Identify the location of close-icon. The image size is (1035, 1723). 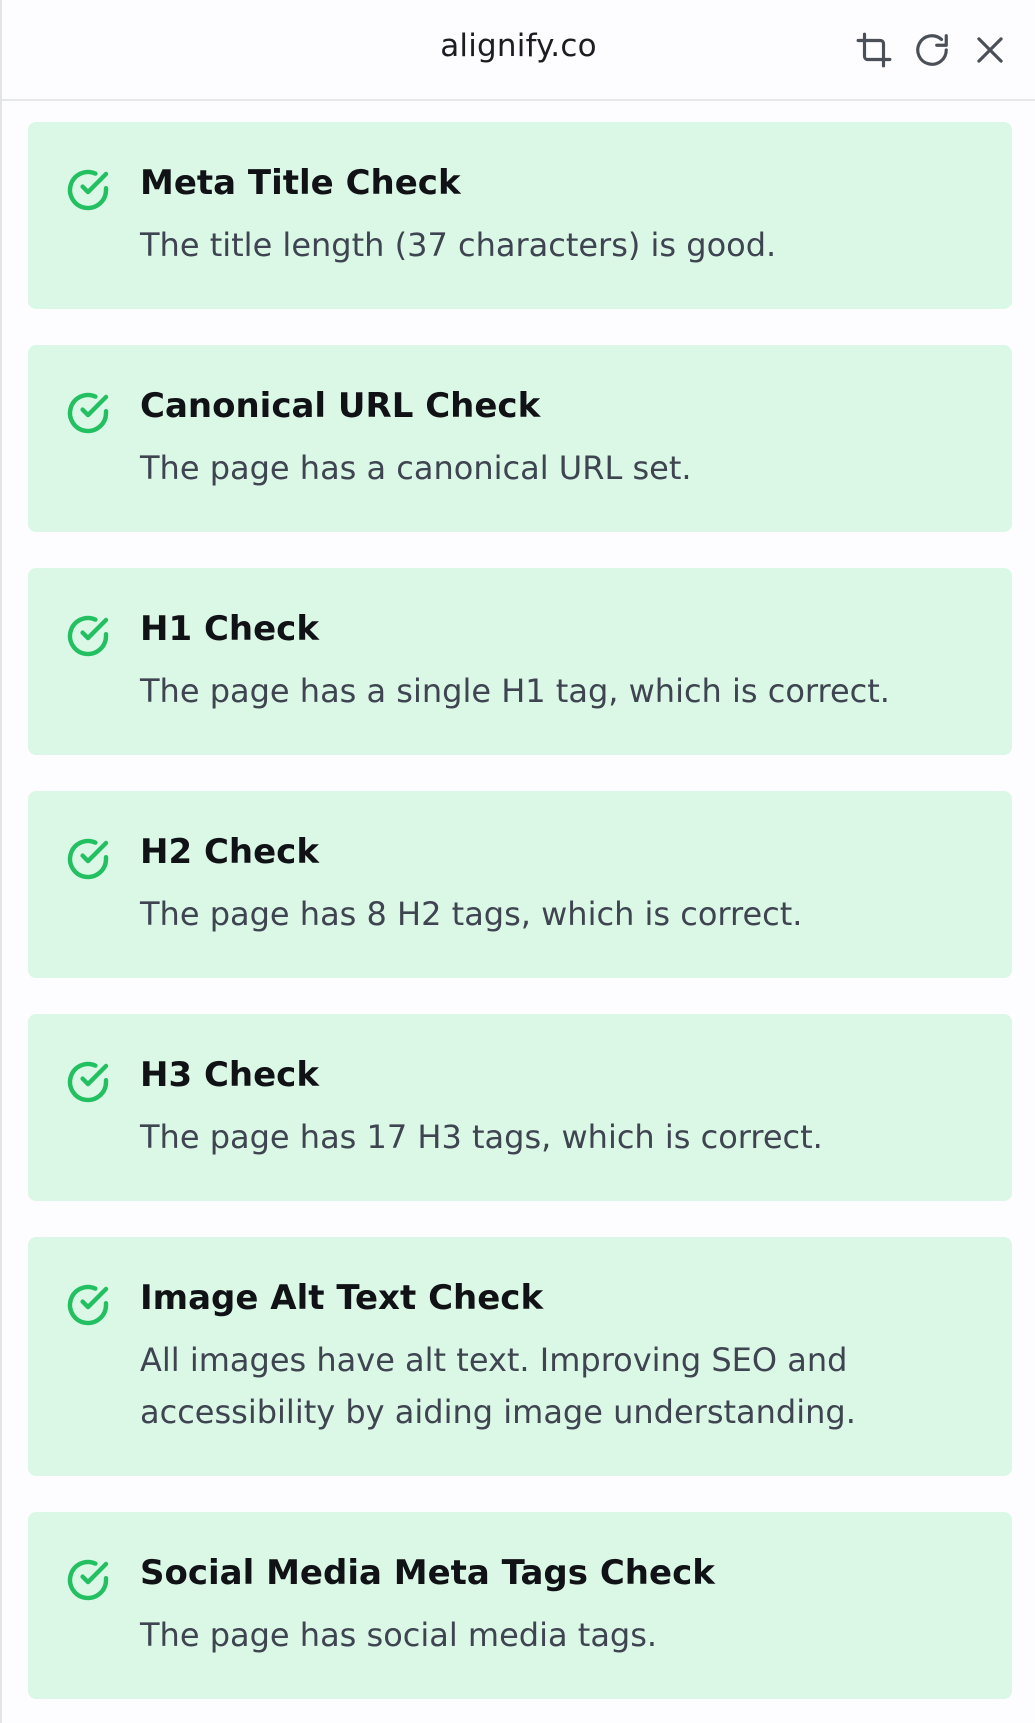
(990, 50).